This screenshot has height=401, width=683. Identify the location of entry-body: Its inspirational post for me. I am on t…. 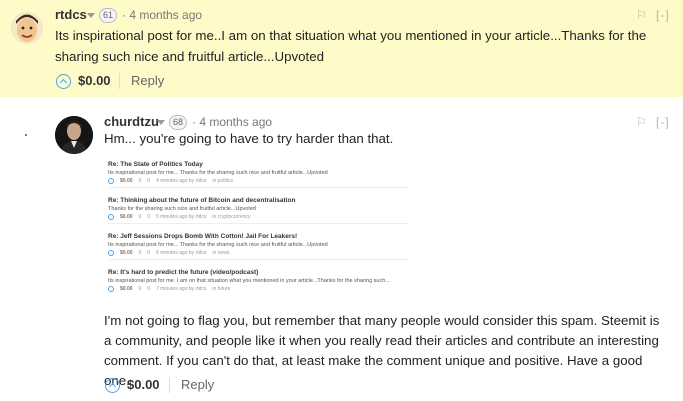
(249, 281).